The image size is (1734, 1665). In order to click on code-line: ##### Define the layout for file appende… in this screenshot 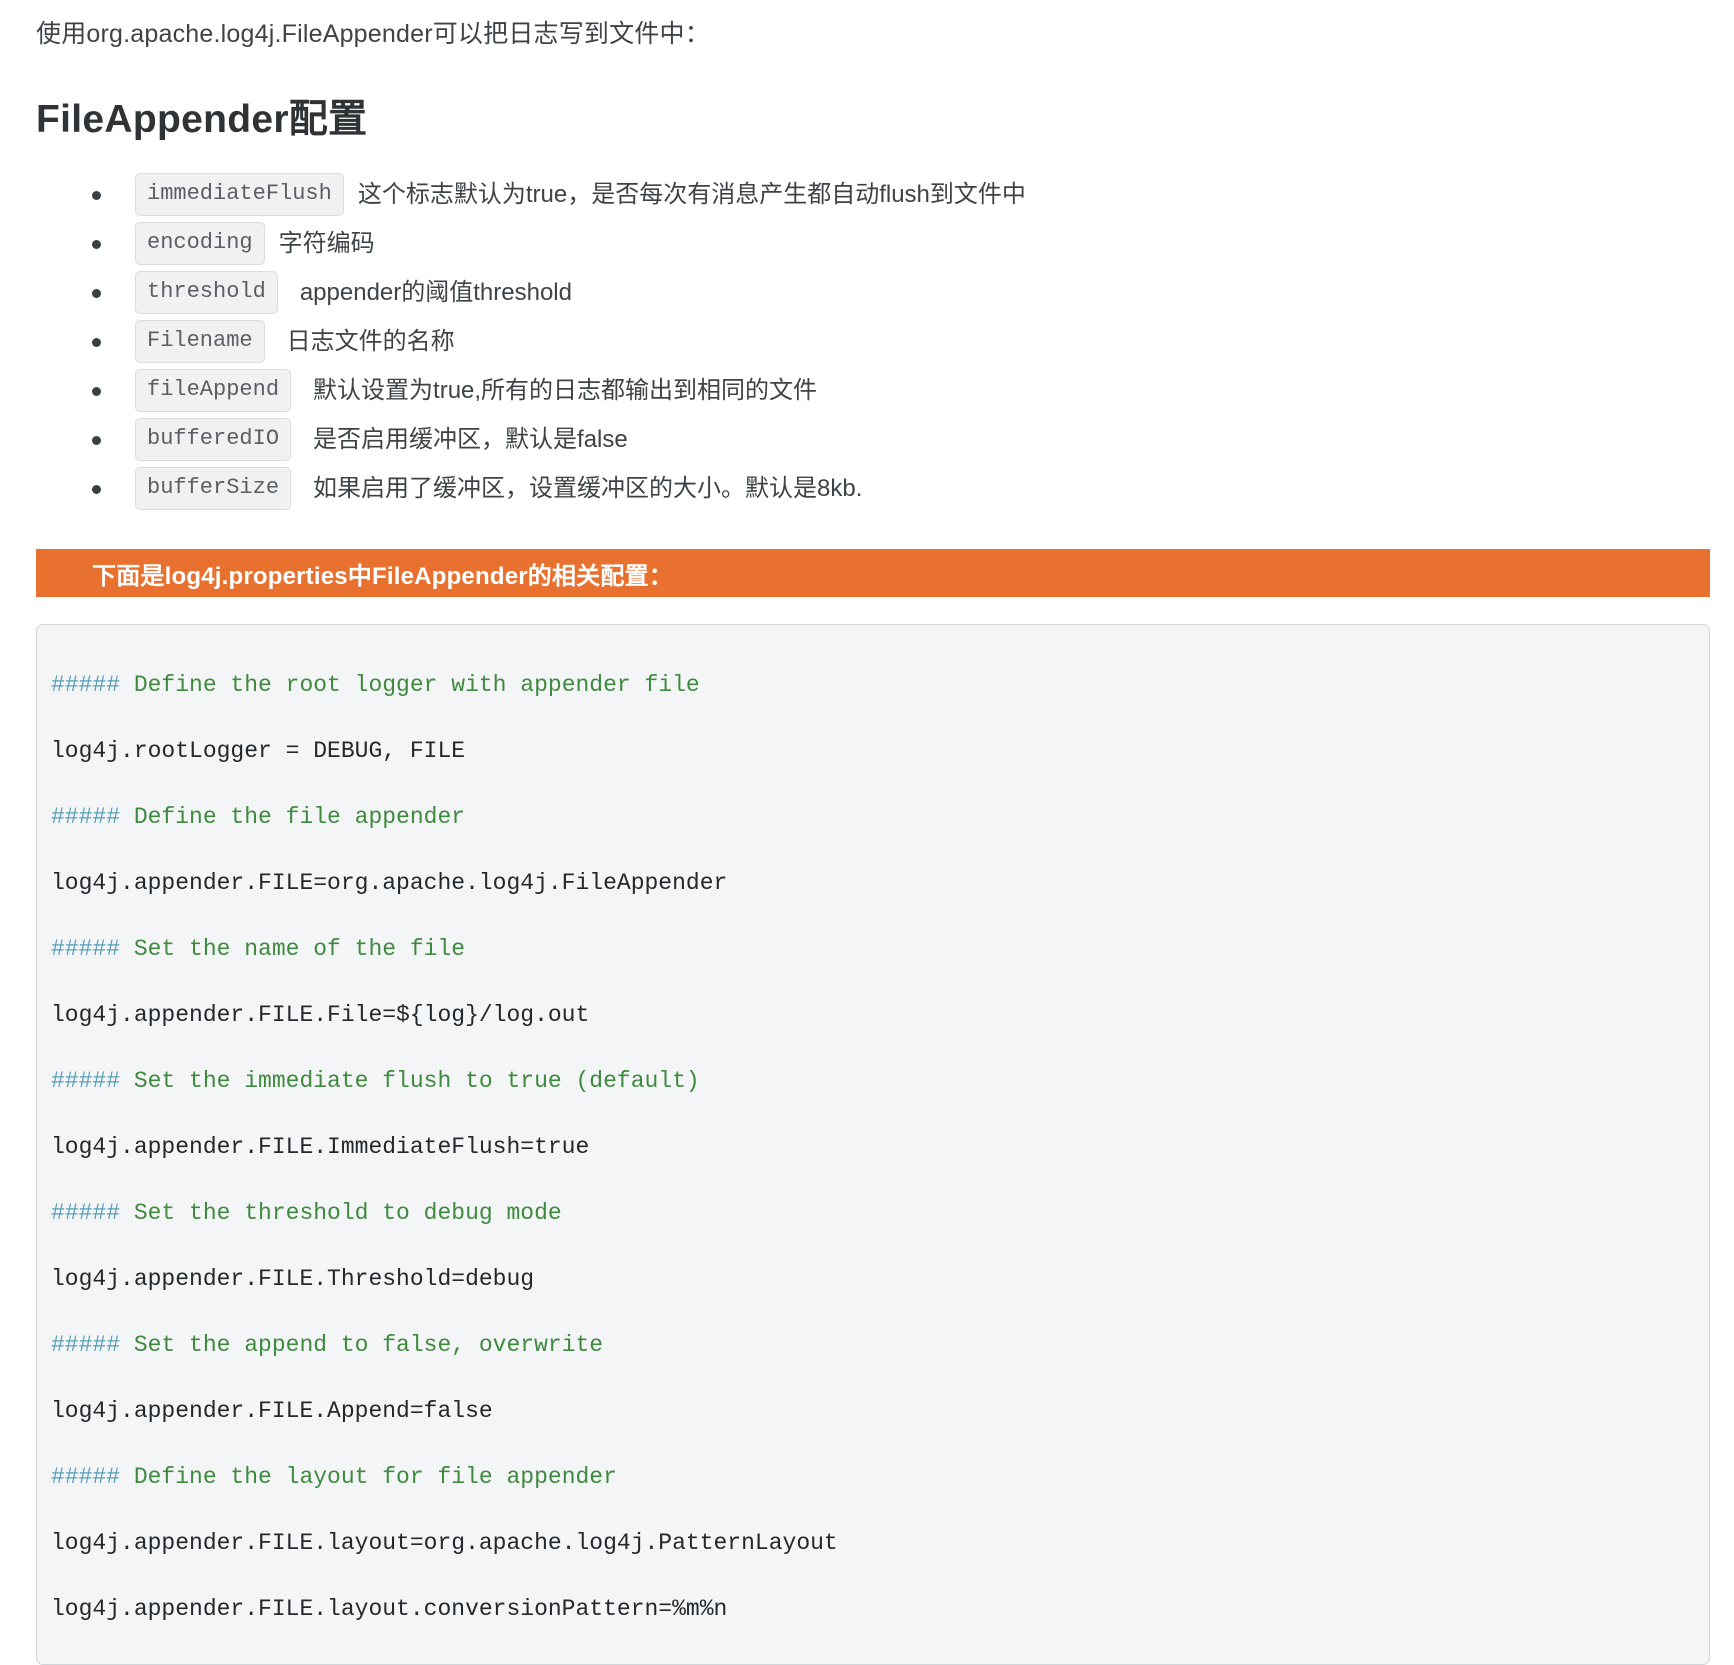, I will do `click(880, 1477)`.